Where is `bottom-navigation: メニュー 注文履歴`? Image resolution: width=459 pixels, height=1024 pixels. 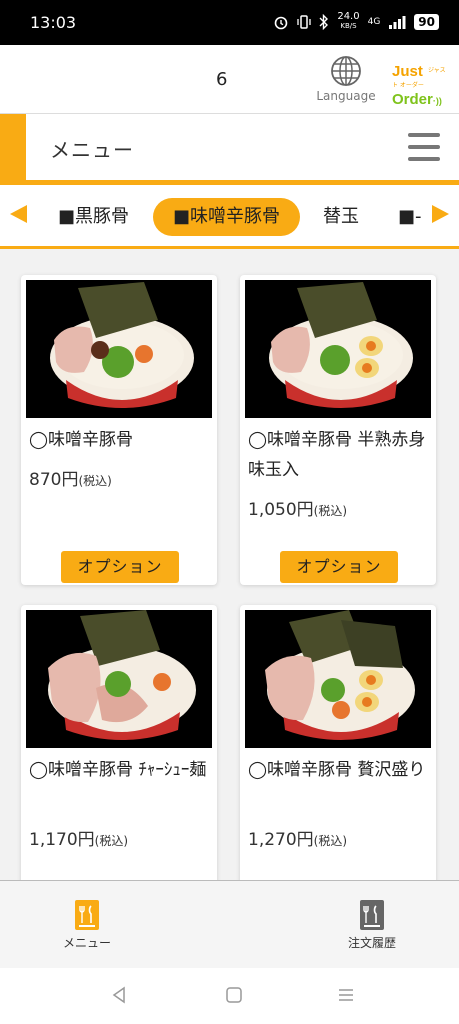 bottom-navigation: メニュー 注文履歴 is located at coordinates (229, 924).